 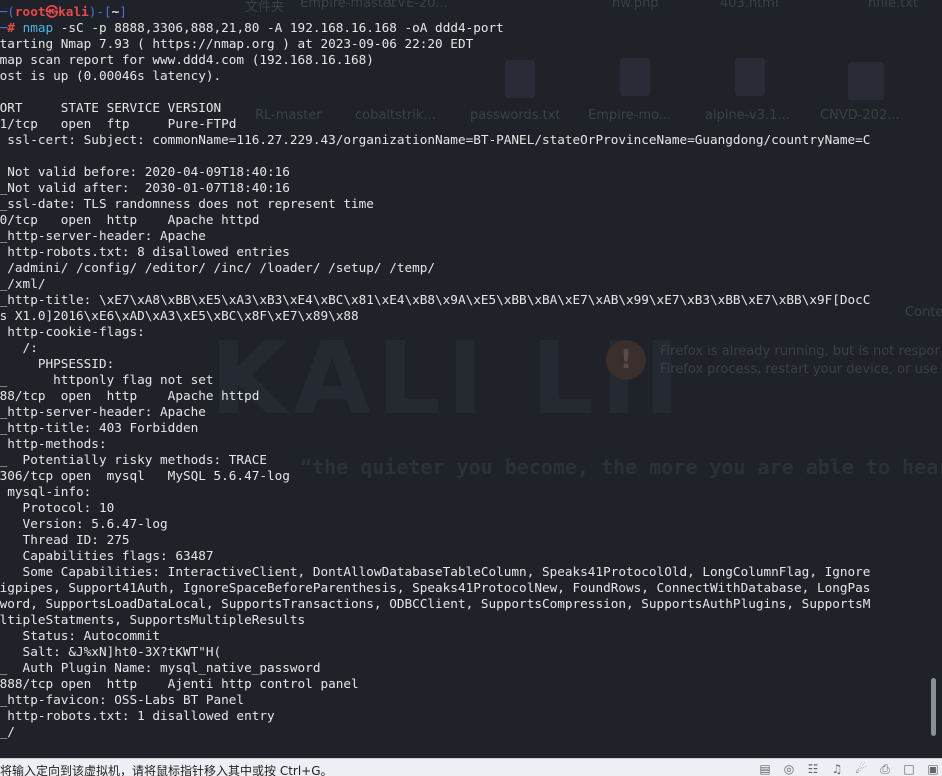 I want to click on display-icon: □, so click(x=909, y=769).